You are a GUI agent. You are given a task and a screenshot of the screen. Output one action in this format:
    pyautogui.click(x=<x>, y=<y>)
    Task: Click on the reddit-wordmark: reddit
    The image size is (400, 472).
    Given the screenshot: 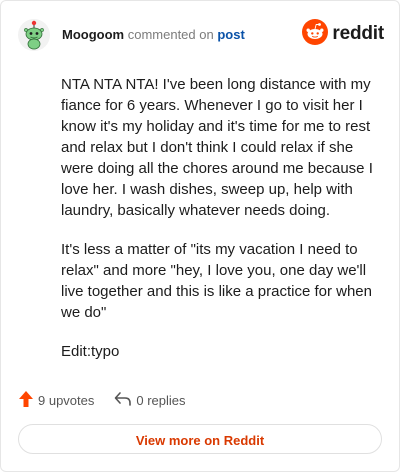 What is the action you would take?
    pyautogui.click(x=358, y=33)
    